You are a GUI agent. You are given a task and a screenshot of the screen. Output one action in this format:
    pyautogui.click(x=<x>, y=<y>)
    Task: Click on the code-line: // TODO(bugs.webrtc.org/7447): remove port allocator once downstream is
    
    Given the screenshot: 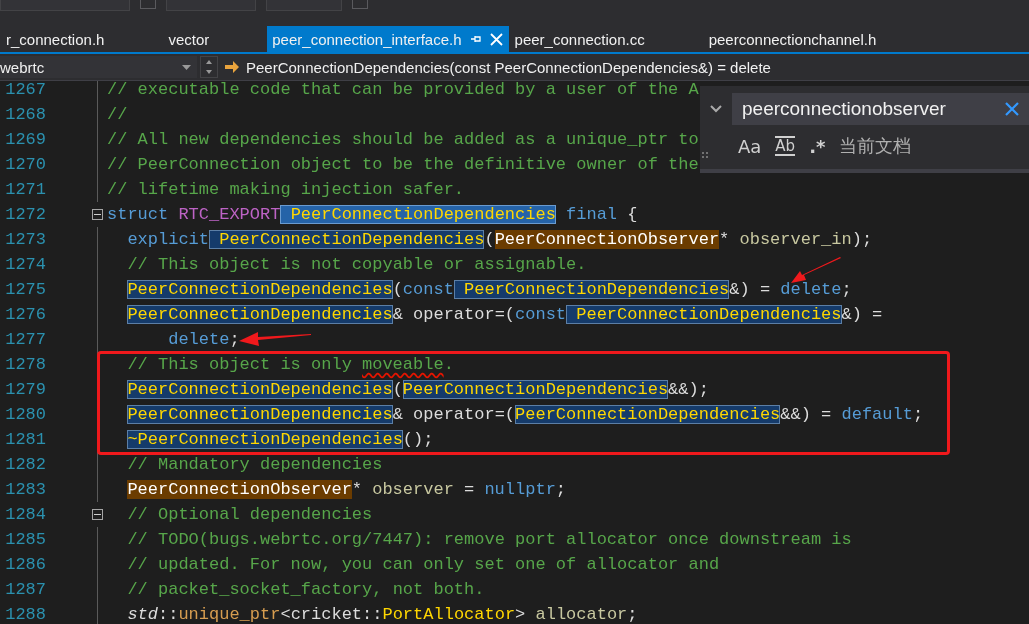 What is the action you would take?
    pyautogui.click(x=489, y=539)
    